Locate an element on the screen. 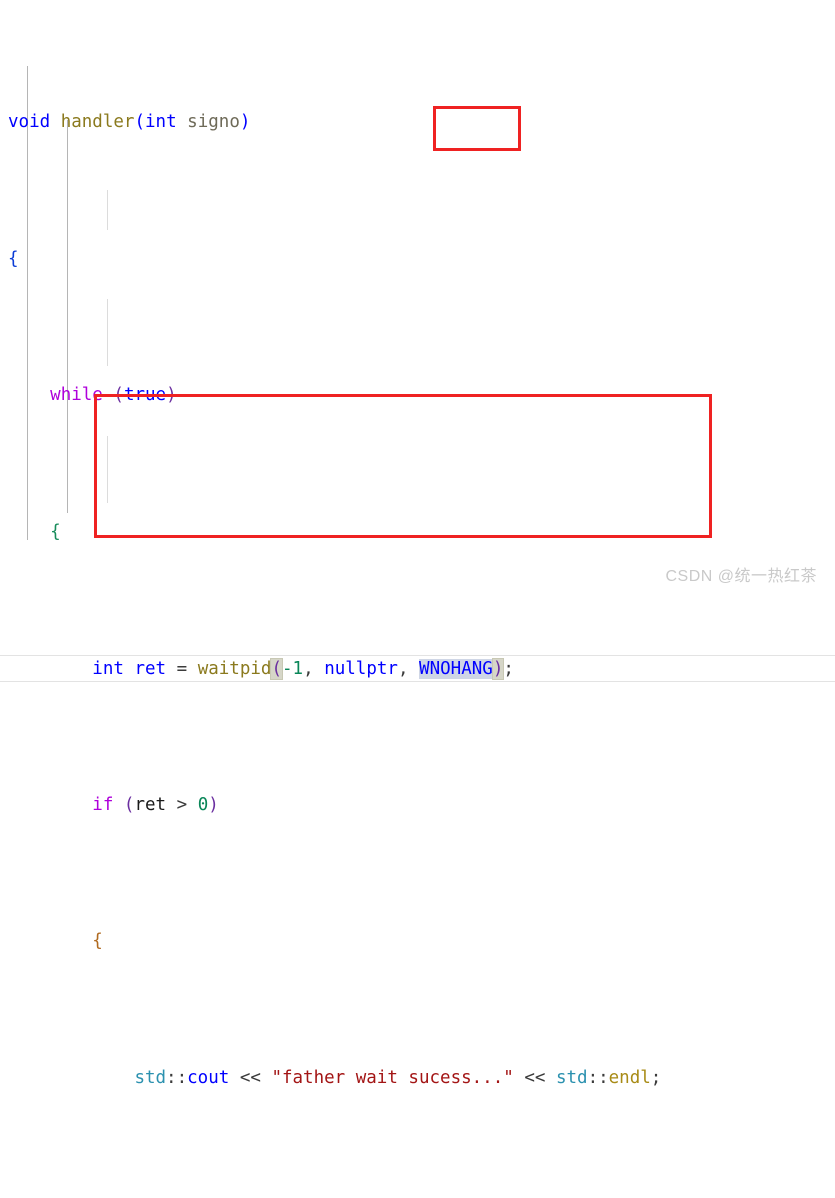  token-keyword-true: true is located at coordinates (145, 395).